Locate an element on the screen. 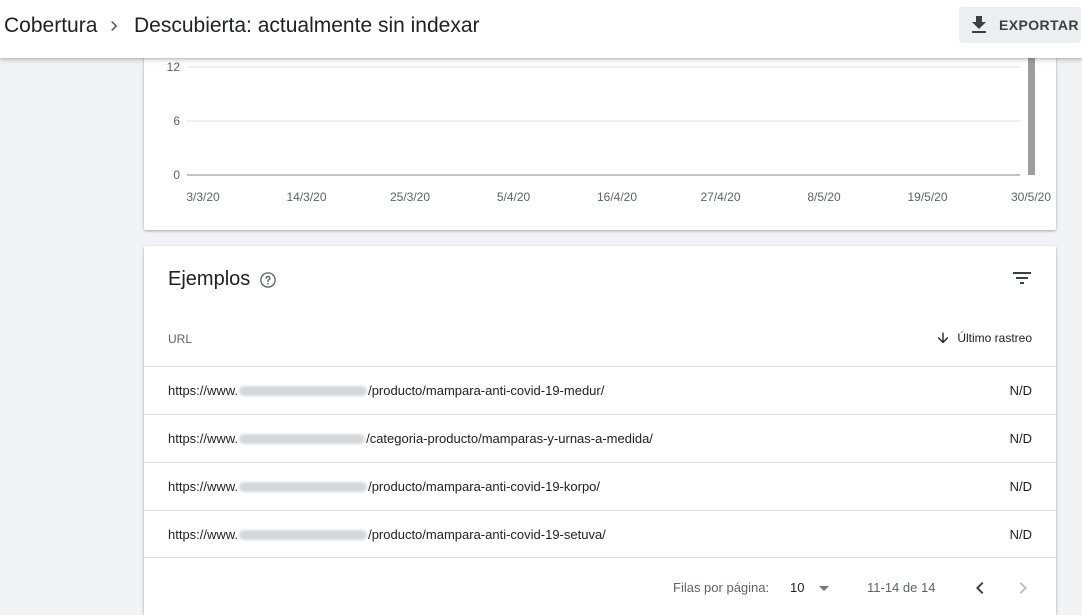  y-tick-label: 12 is located at coordinates (174, 67).